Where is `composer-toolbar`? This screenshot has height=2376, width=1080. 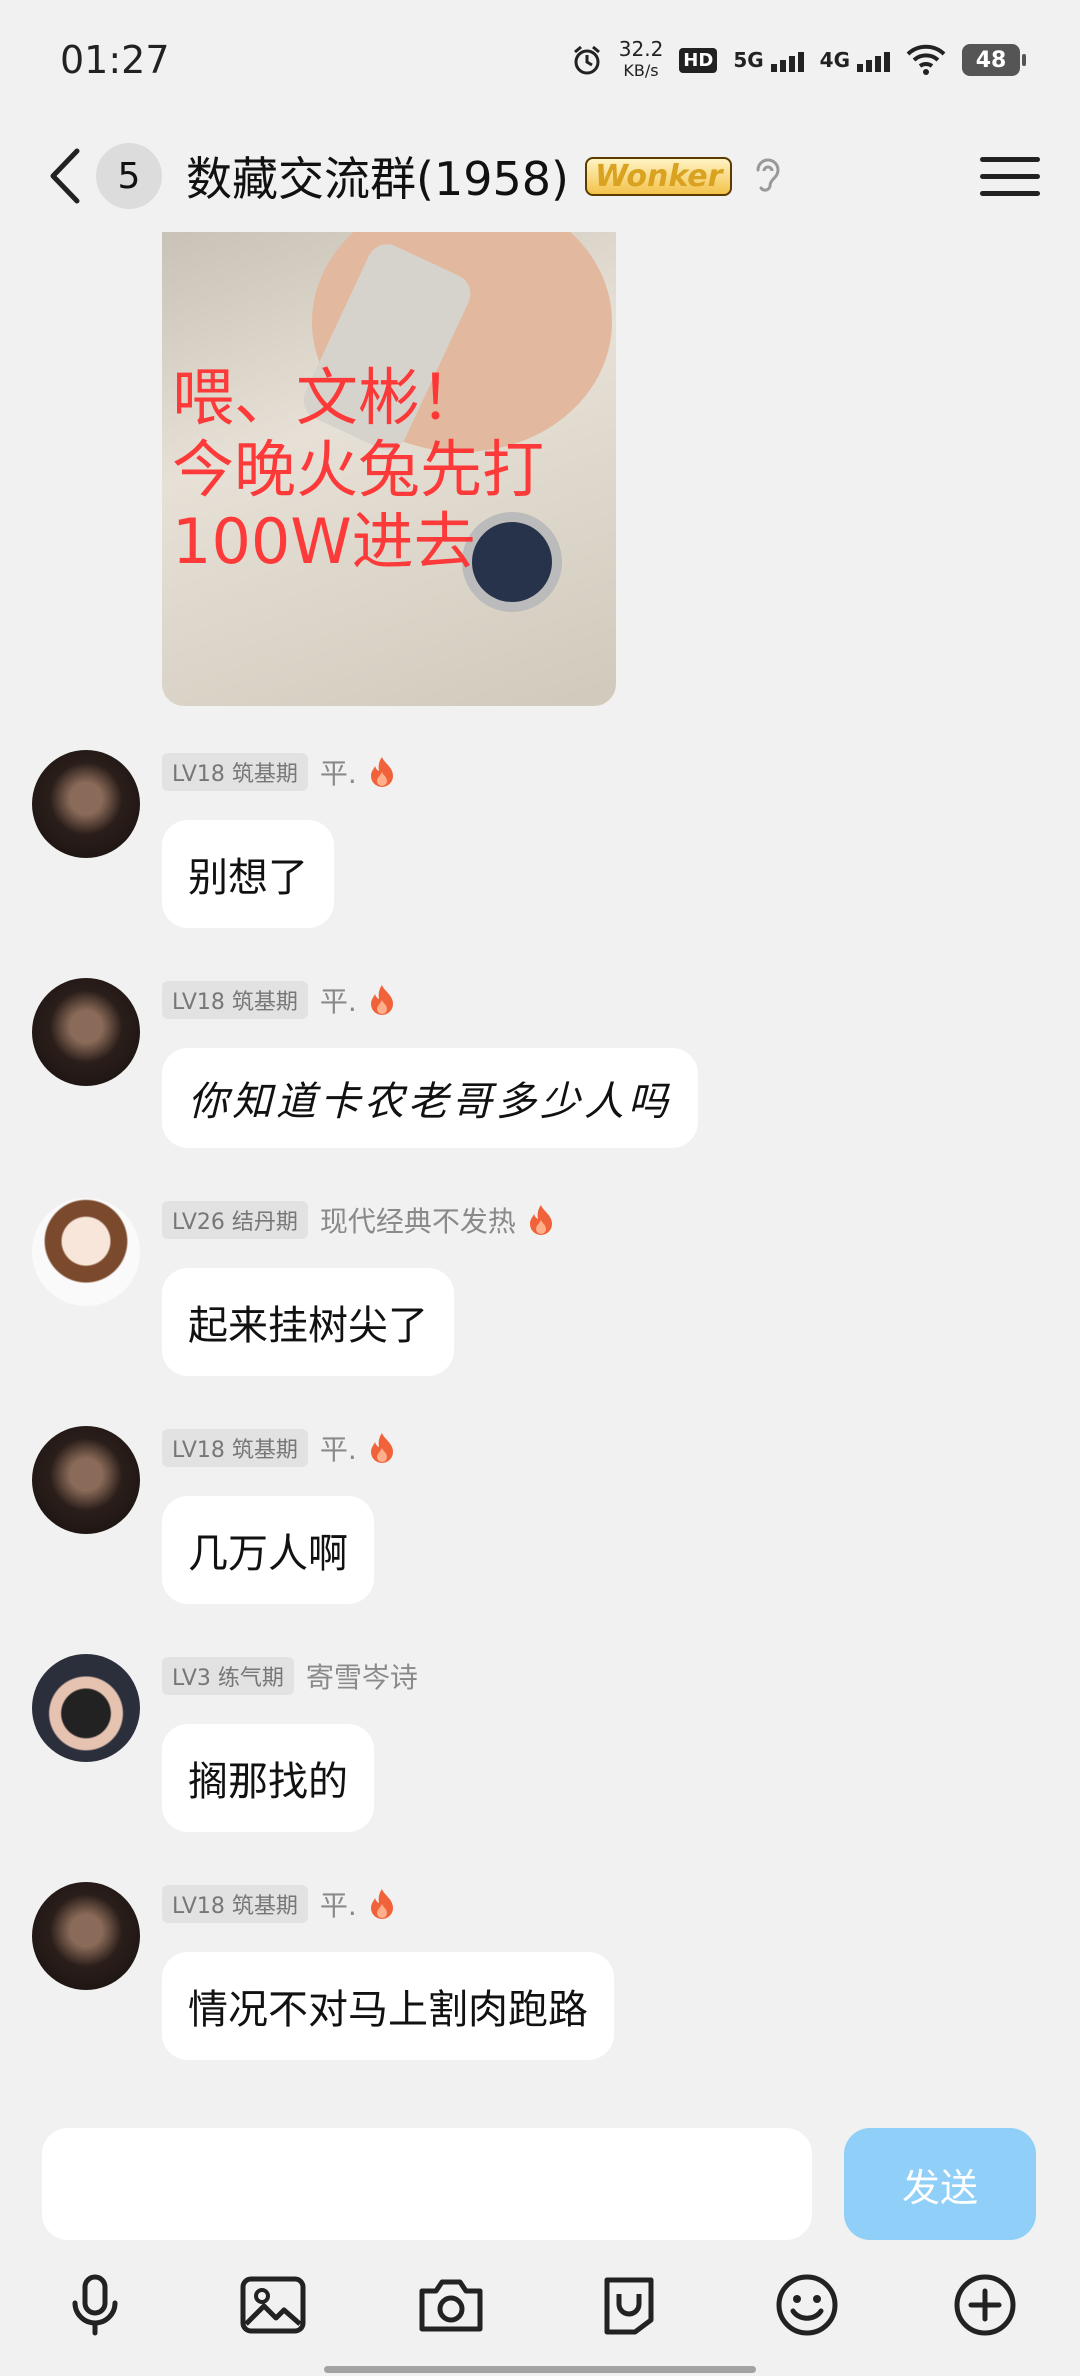
composer-toolbar is located at coordinates (540, 2305).